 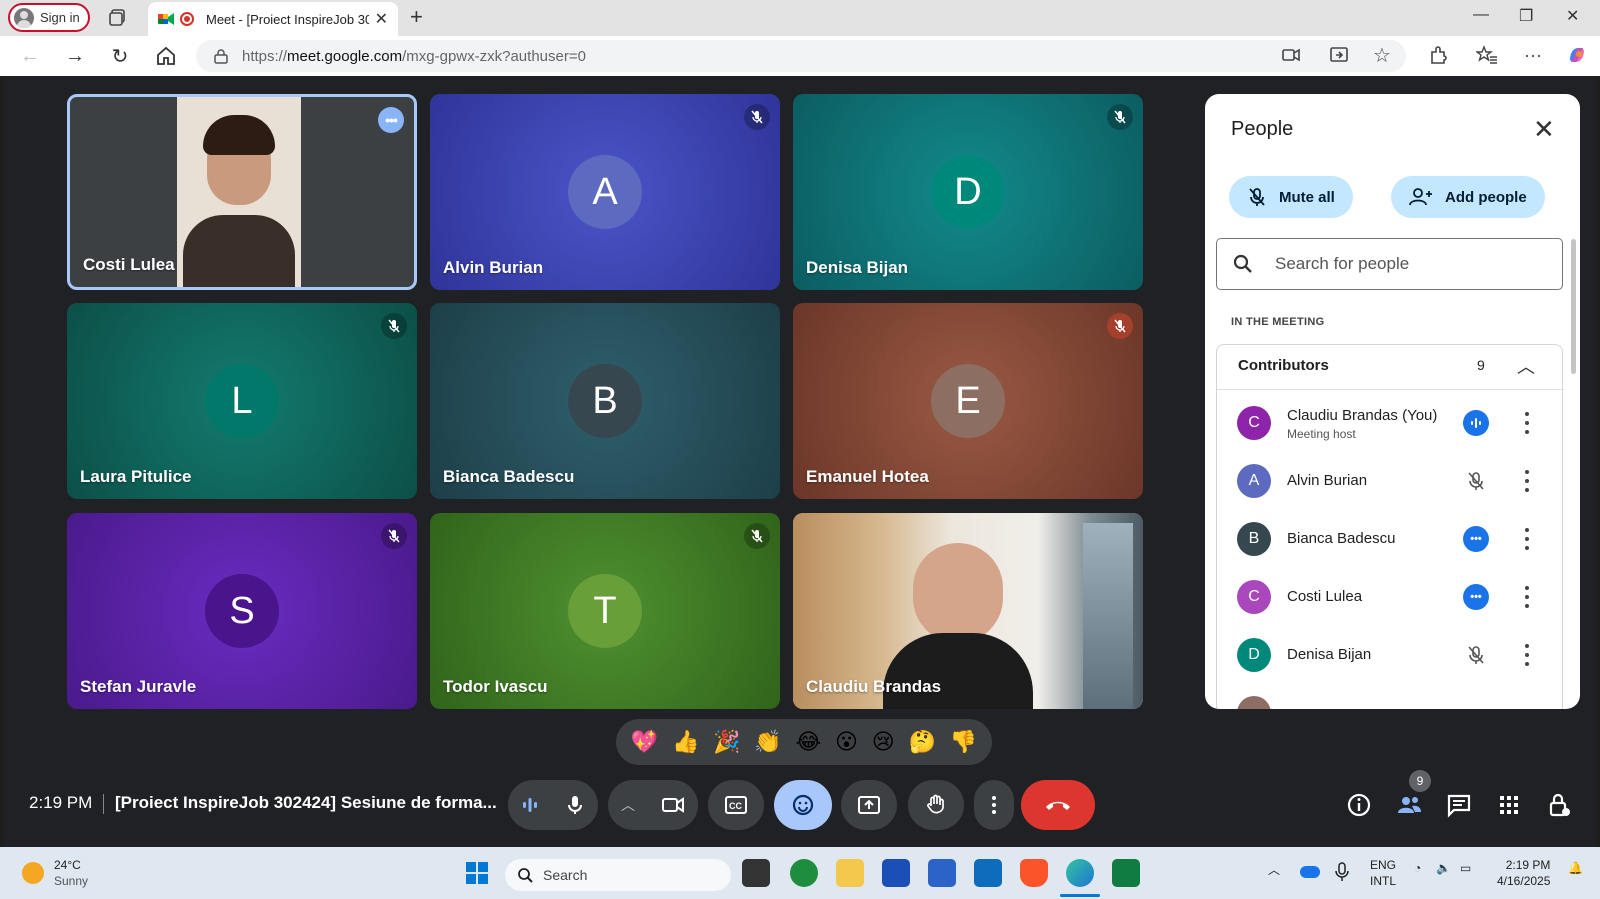 I want to click on new-tab-icon: +, so click(x=416, y=17).